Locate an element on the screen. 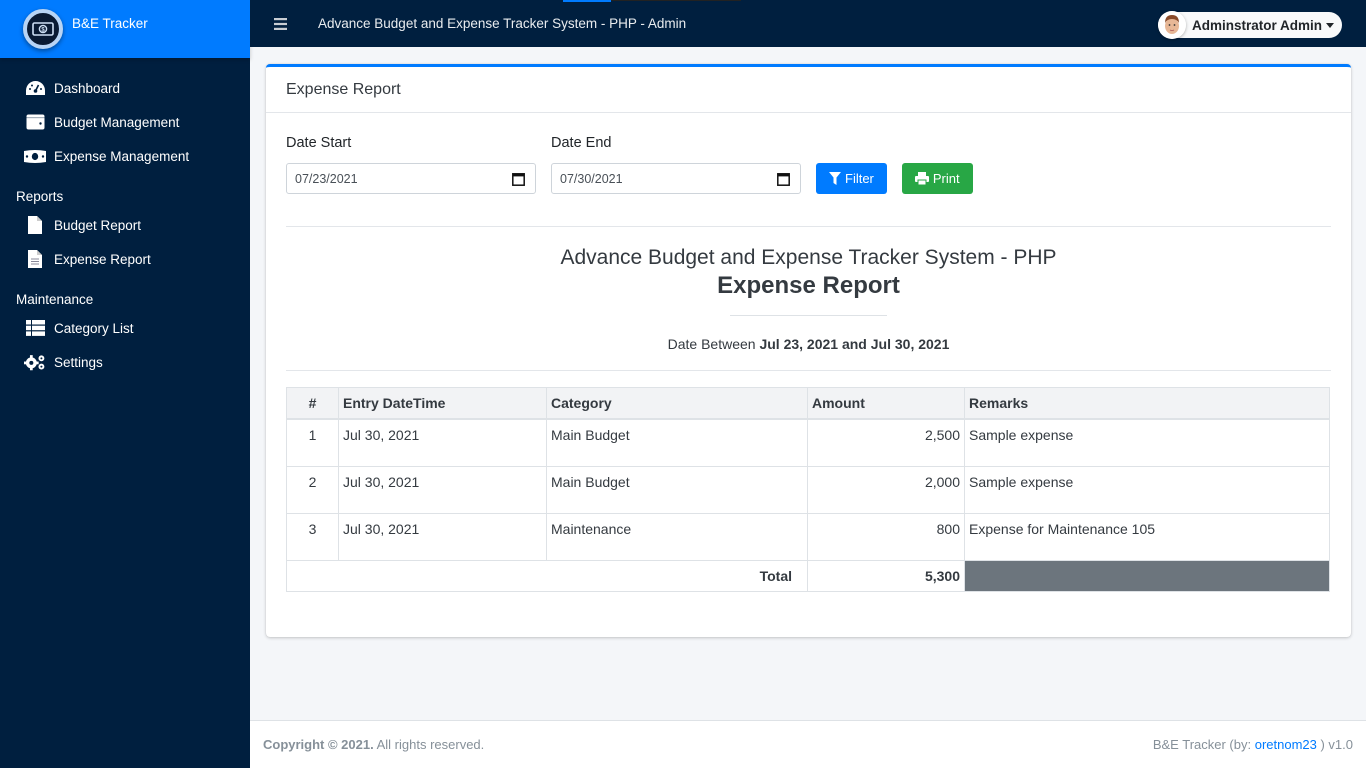 The width and height of the screenshot is (1366, 768). cell-amount: 2,500 is located at coordinates (886, 442).